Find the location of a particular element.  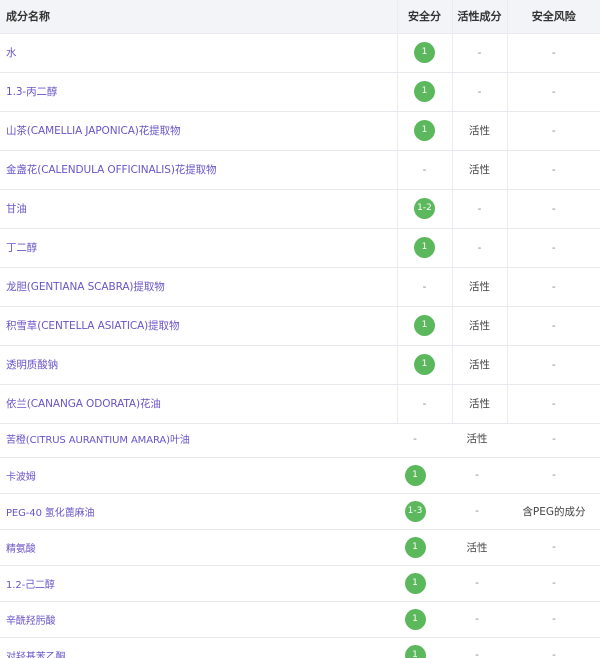

table-row: 透明质酸钠 1 活性 - is located at coordinates (300, 365).